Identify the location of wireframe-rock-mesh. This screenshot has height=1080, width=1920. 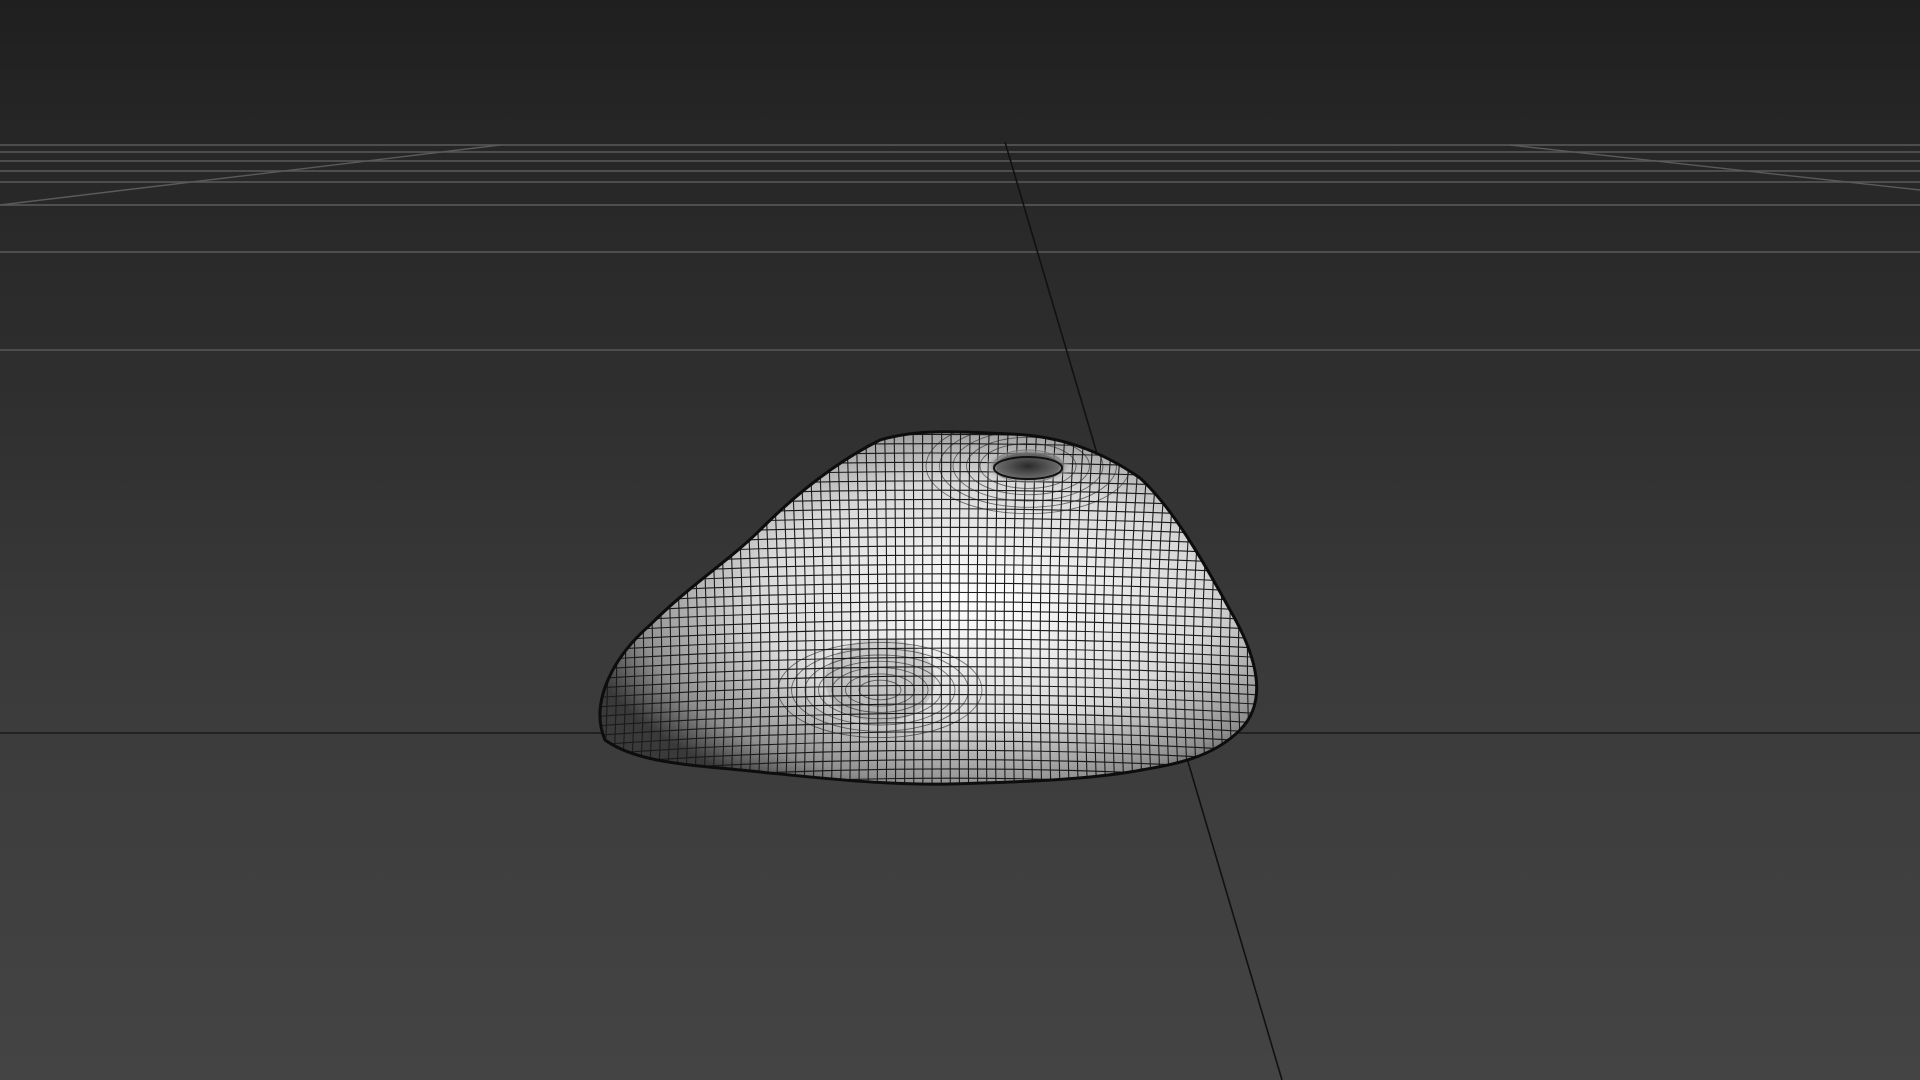
(928, 614).